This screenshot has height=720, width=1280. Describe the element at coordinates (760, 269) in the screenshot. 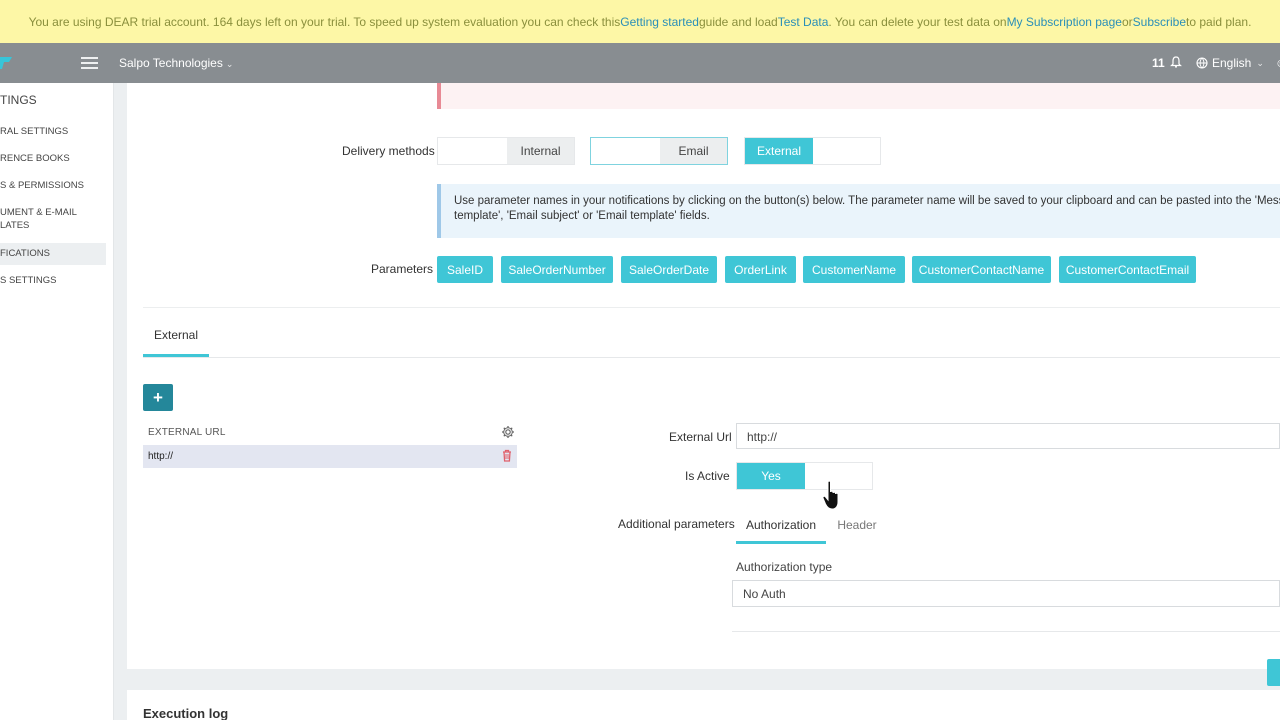

I see `param-button-orderlink: OrderLink` at that location.